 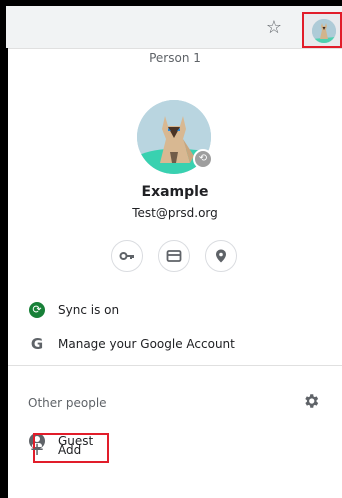 What do you see at coordinates (37, 449) in the screenshot?
I see `plus-icon: +` at bounding box center [37, 449].